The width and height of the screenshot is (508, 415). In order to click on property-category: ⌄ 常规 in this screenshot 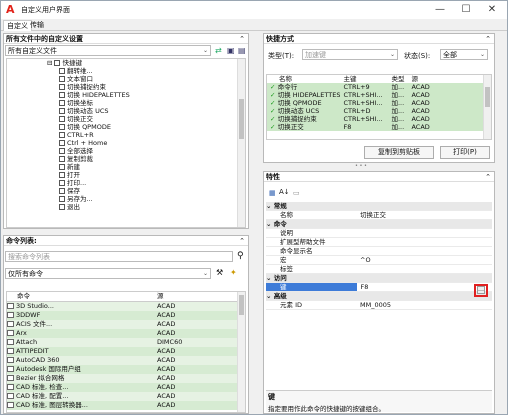, I will do `click(379, 206)`.